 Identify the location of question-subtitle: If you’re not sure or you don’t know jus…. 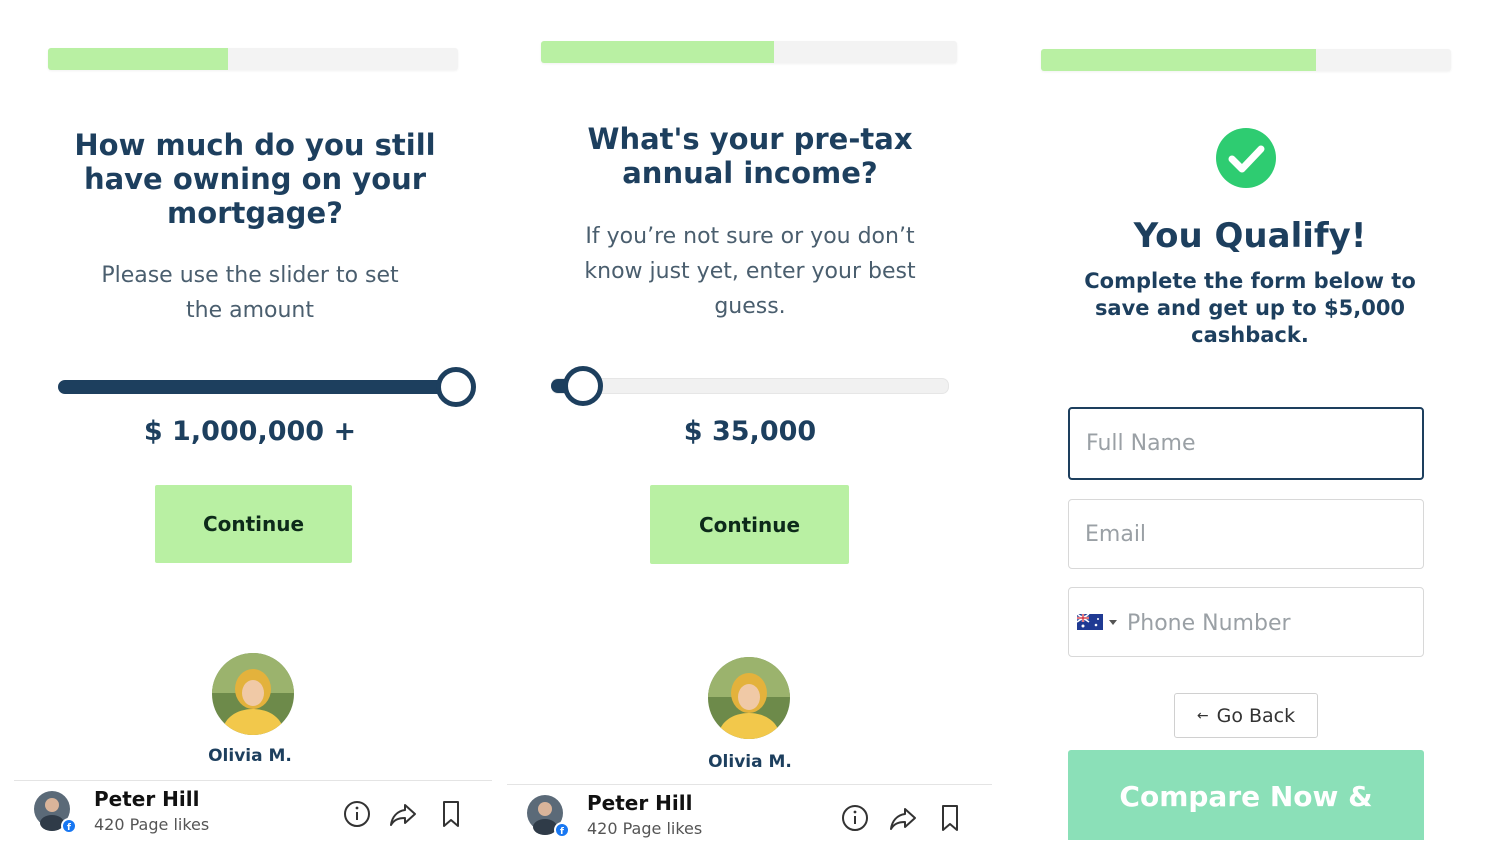
(750, 271).